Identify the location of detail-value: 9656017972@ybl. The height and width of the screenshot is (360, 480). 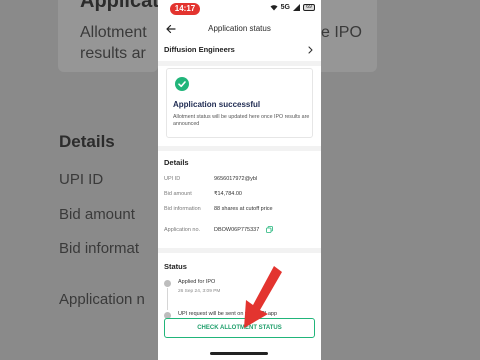
(236, 179).